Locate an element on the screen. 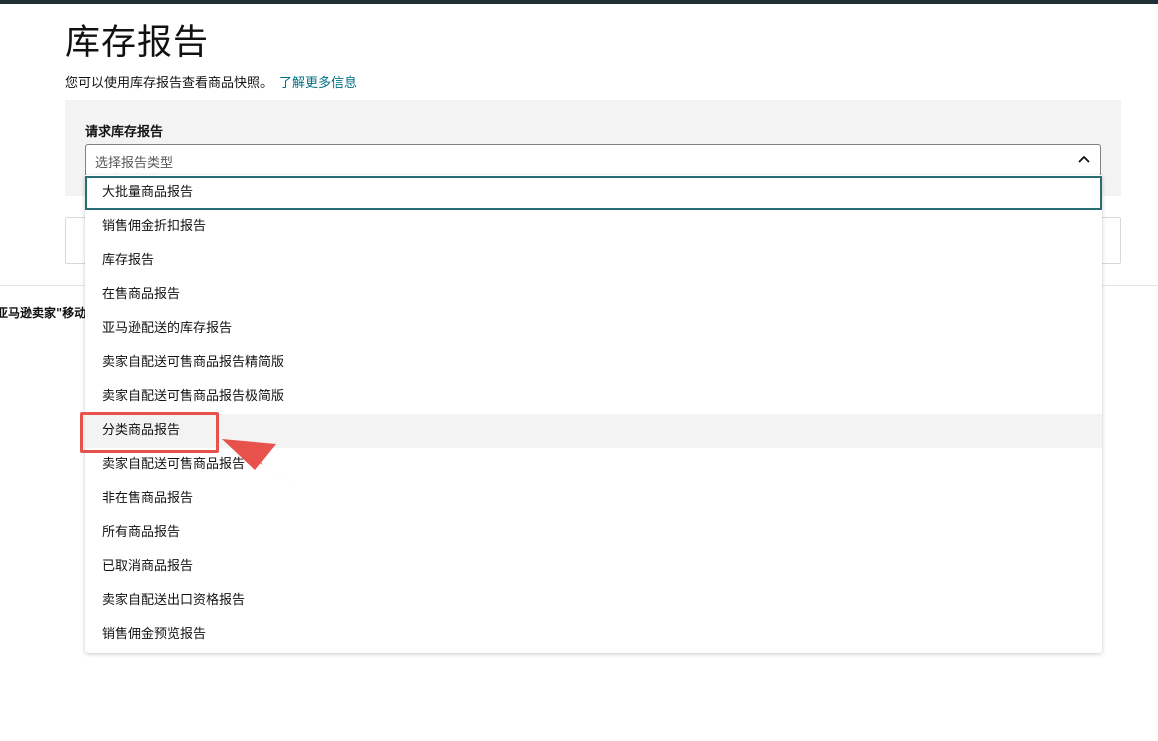 The image size is (1158, 741). dropdown-option: 分类商品报告 is located at coordinates (593, 431).